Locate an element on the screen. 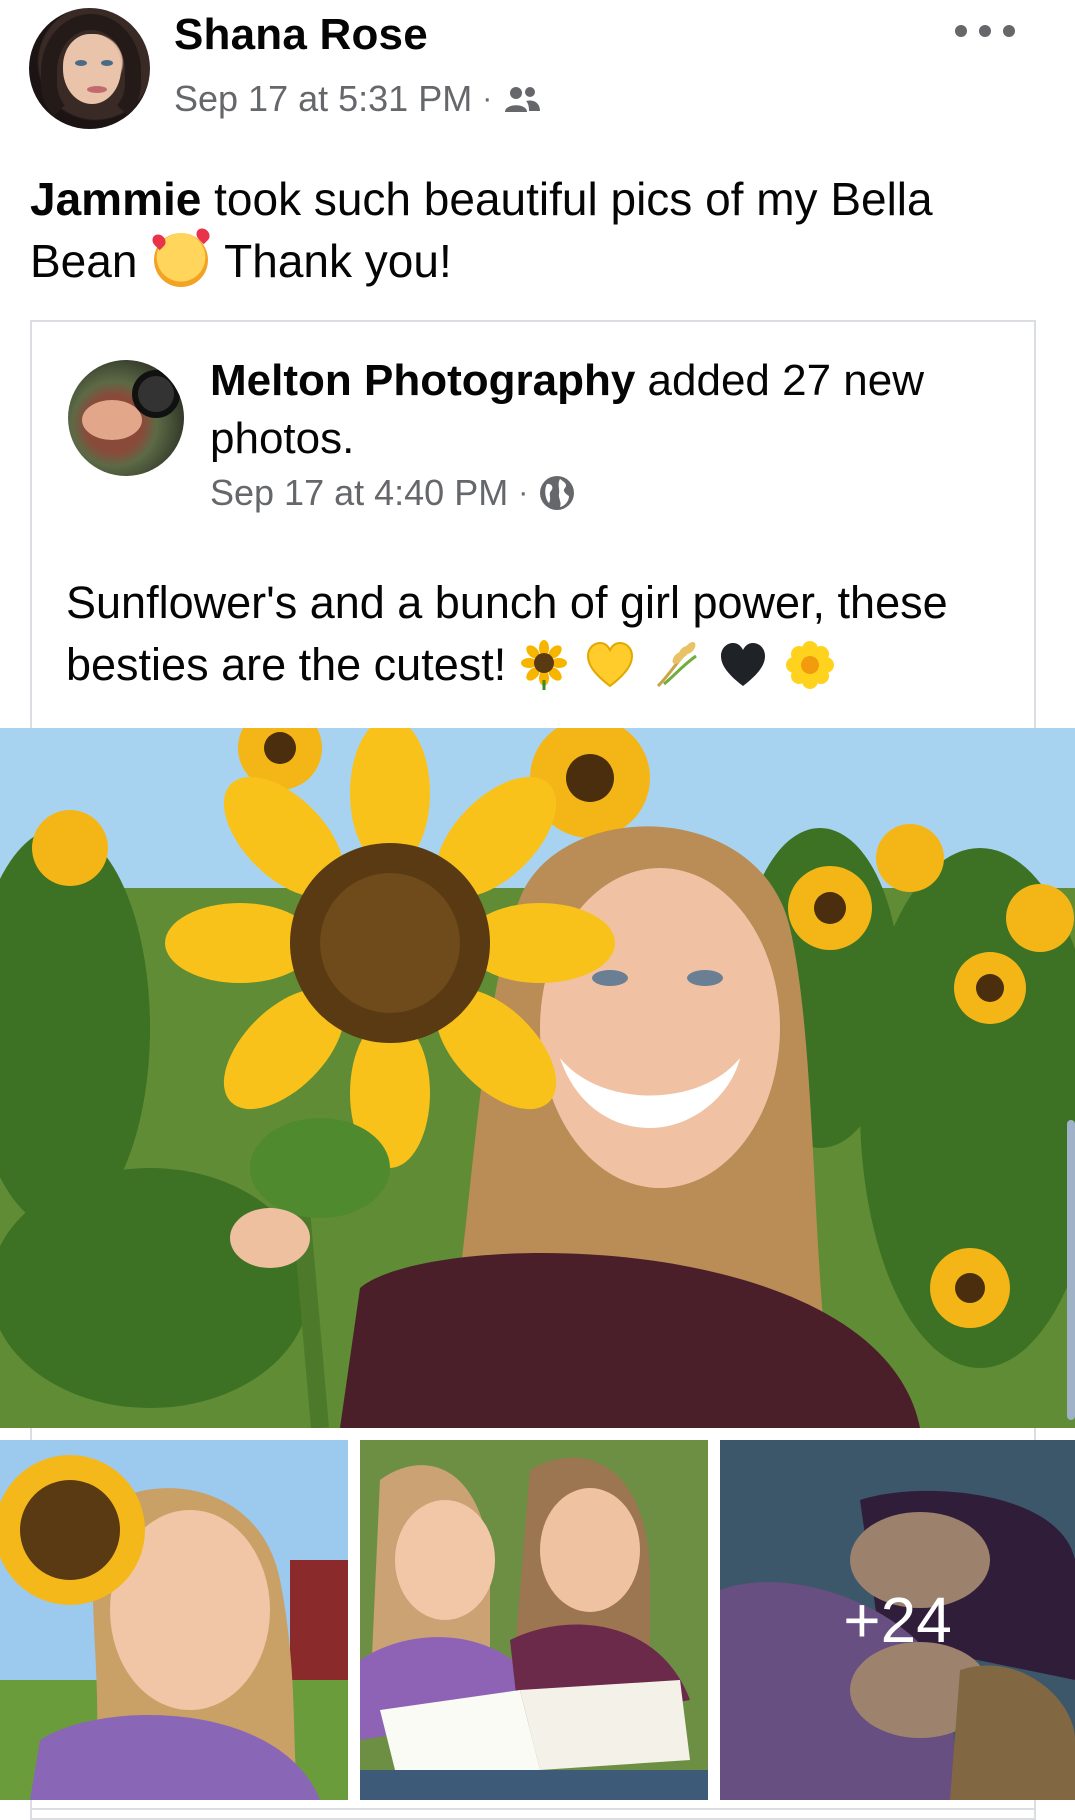 This screenshot has width=1075, height=1820. scrollbar is located at coordinates (1071, 1270).